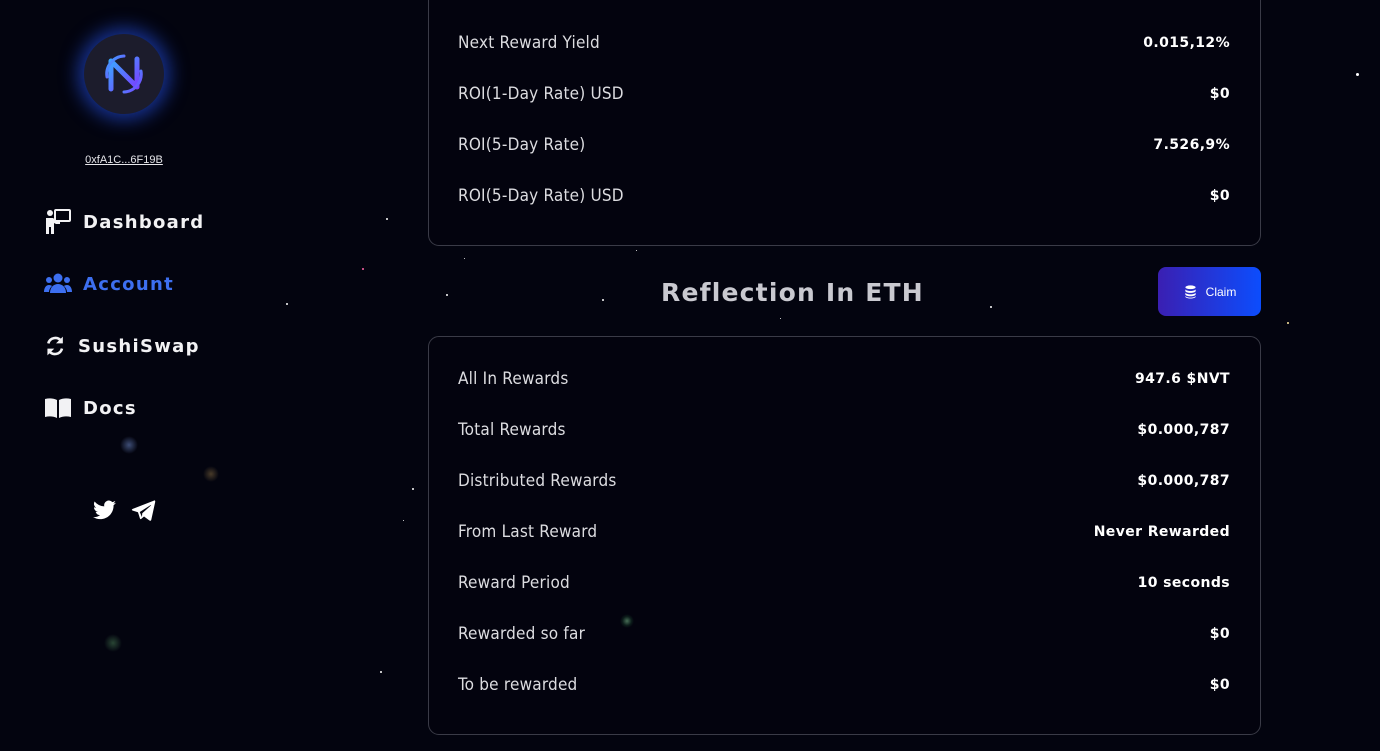 The height and width of the screenshot is (751, 1380). I want to click on stat-label: Next Reward Yield, so click(529, 43).